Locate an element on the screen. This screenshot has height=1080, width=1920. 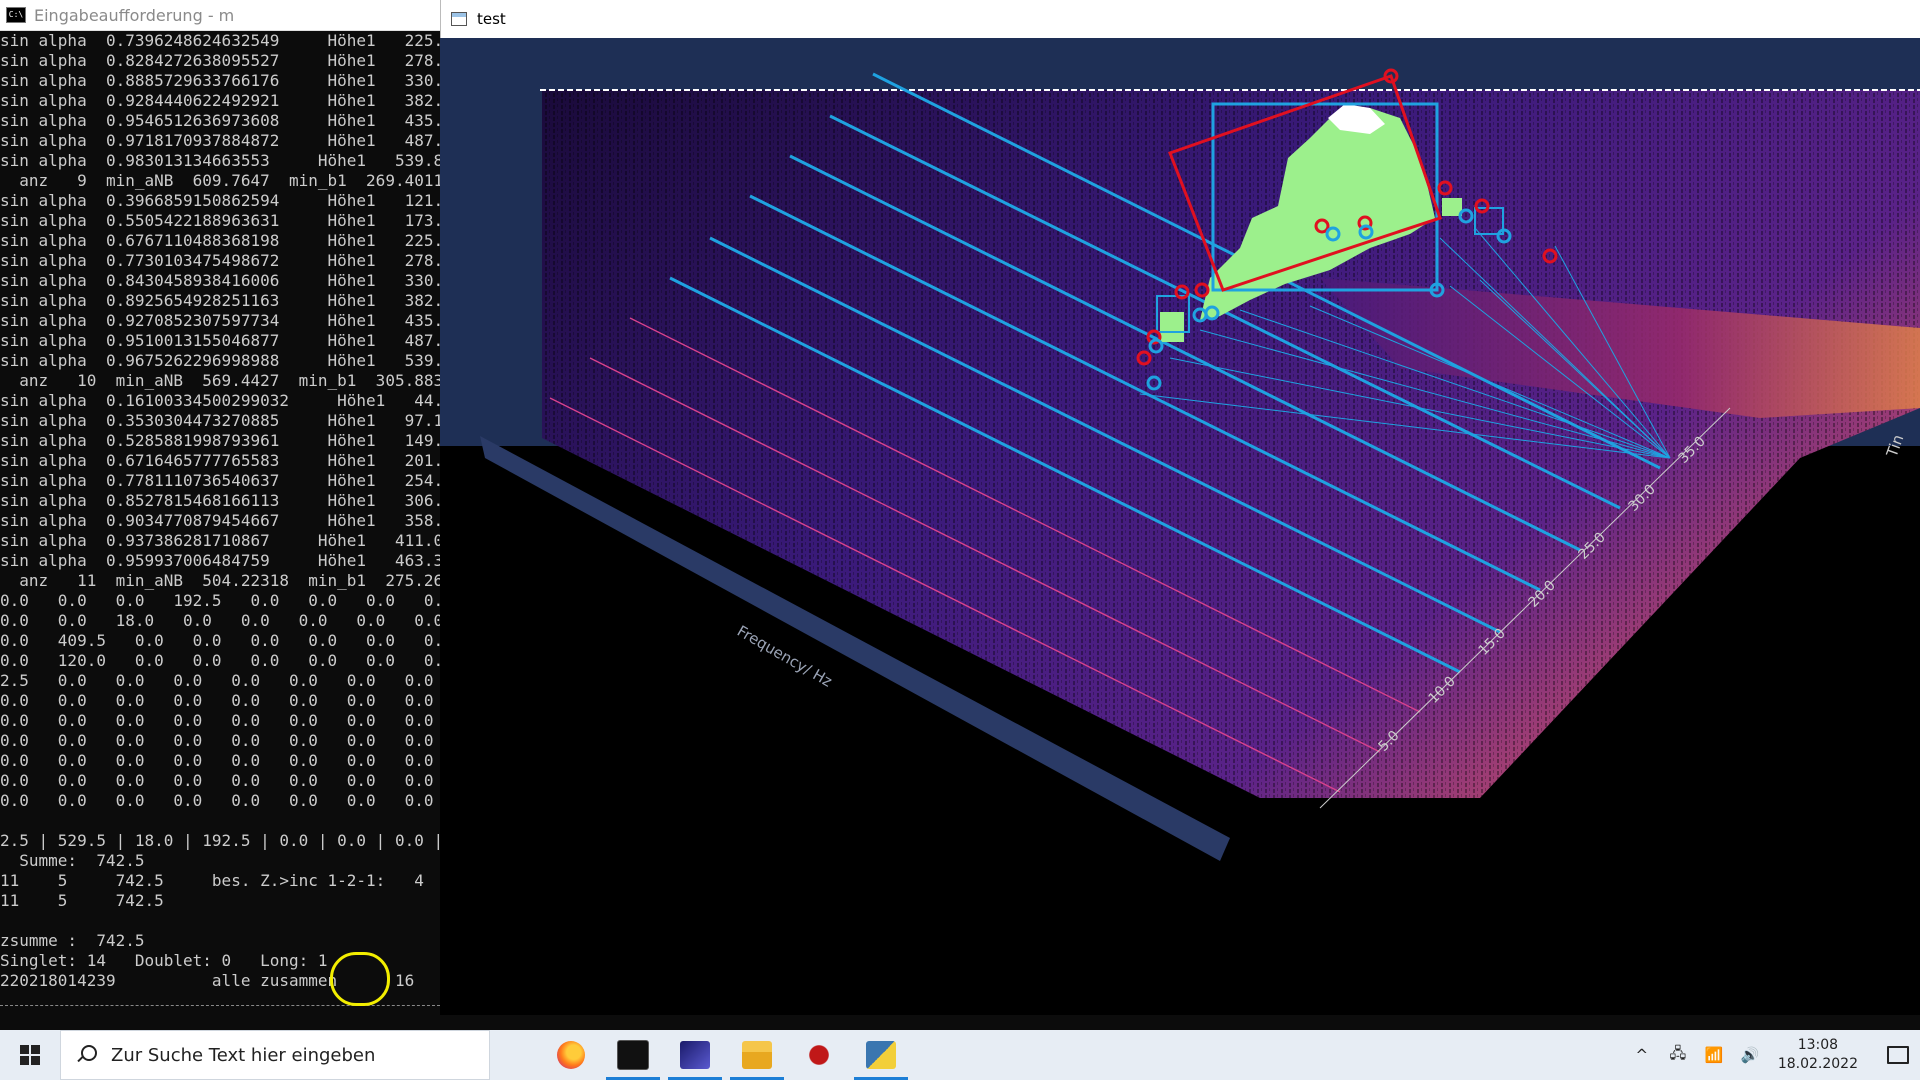
console-line: anz 9 min_aNB 609.7647 min_b1 269.40118 is located at coordinates (220, 180).